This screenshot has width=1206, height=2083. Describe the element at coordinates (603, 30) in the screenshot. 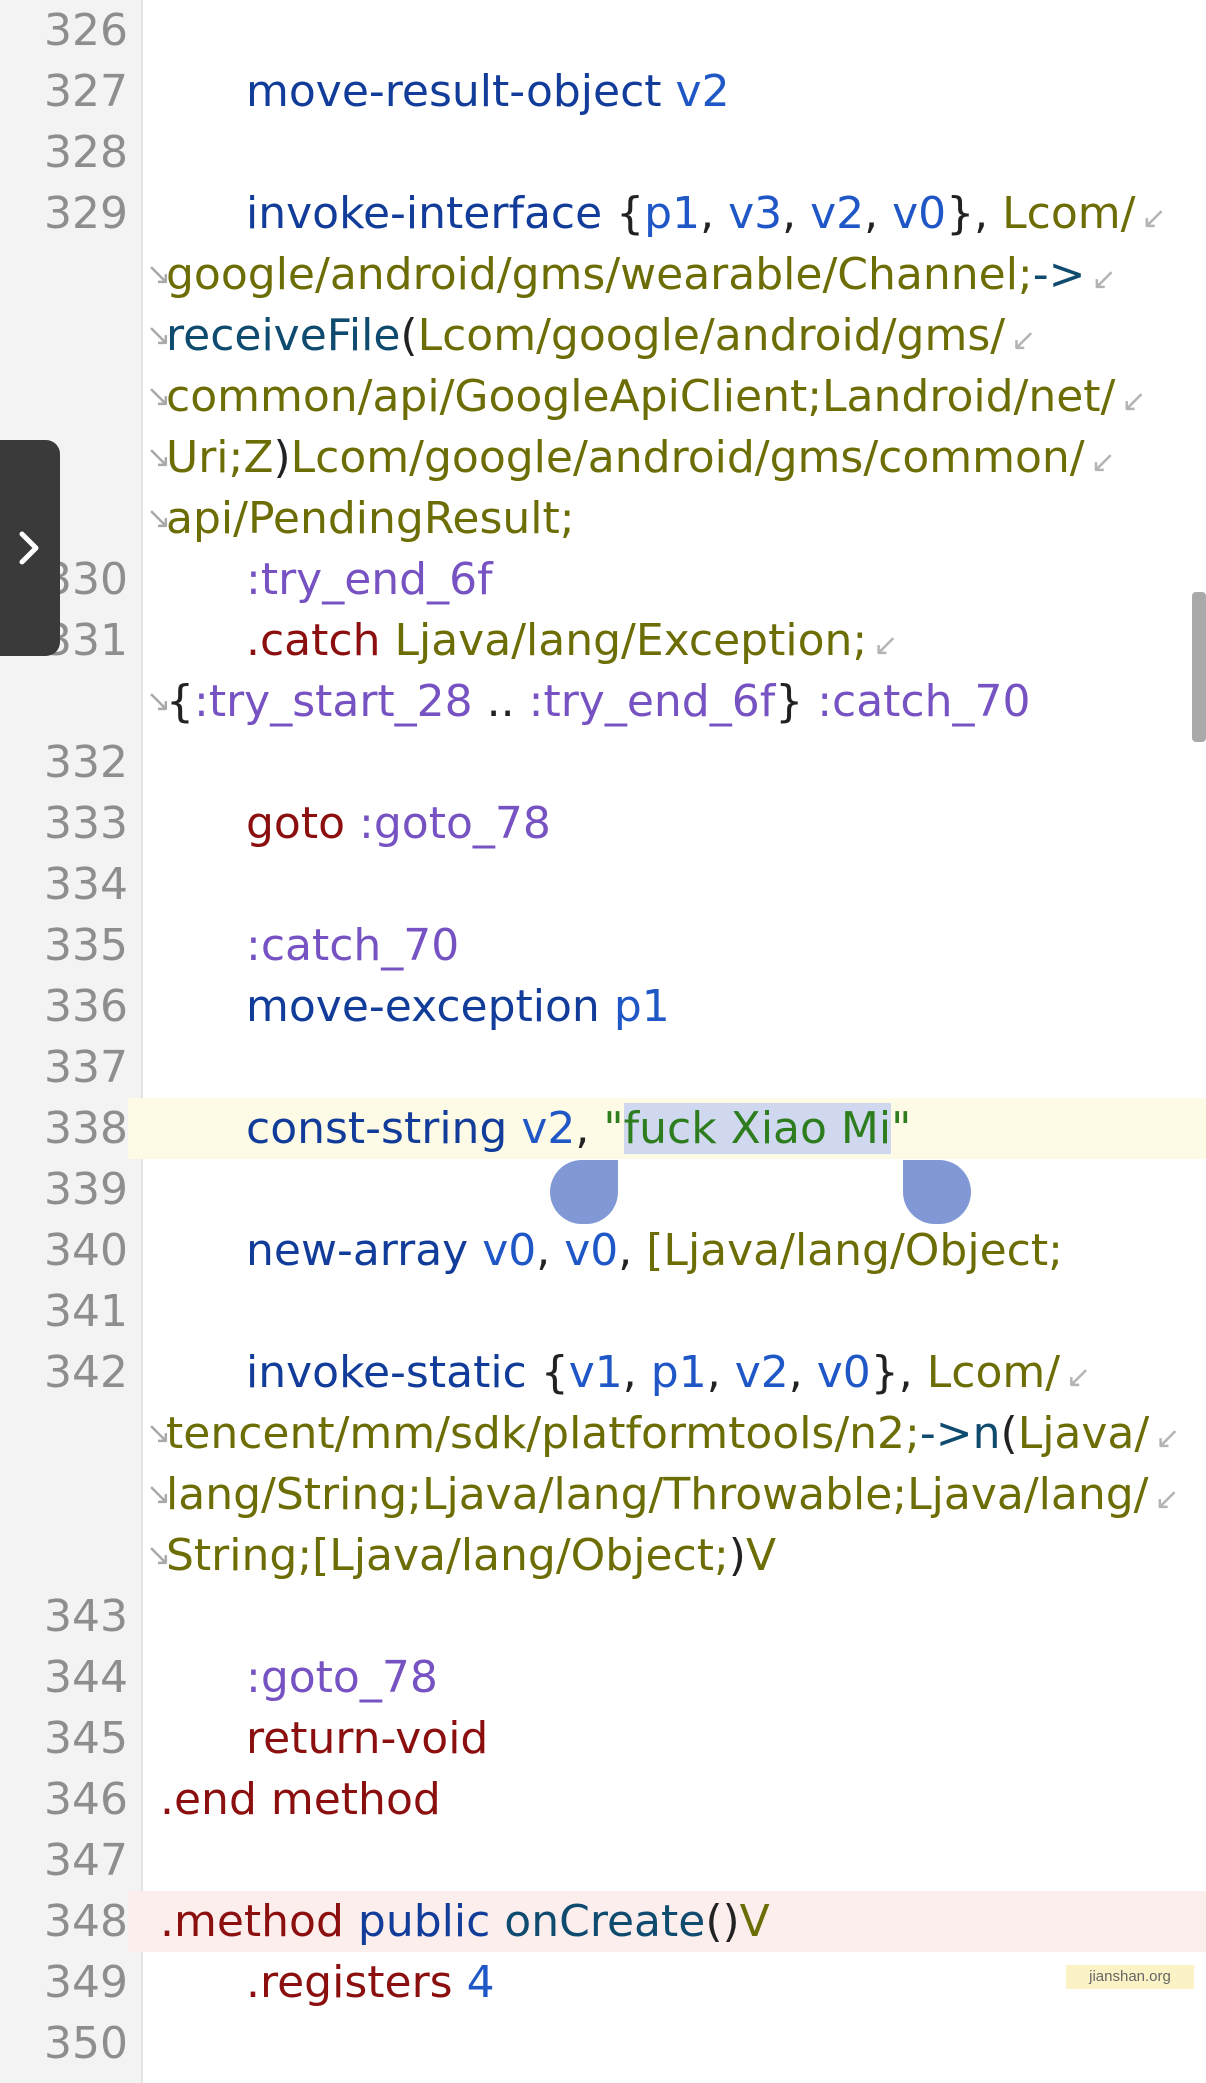

I see `code-line: 326` at that location.